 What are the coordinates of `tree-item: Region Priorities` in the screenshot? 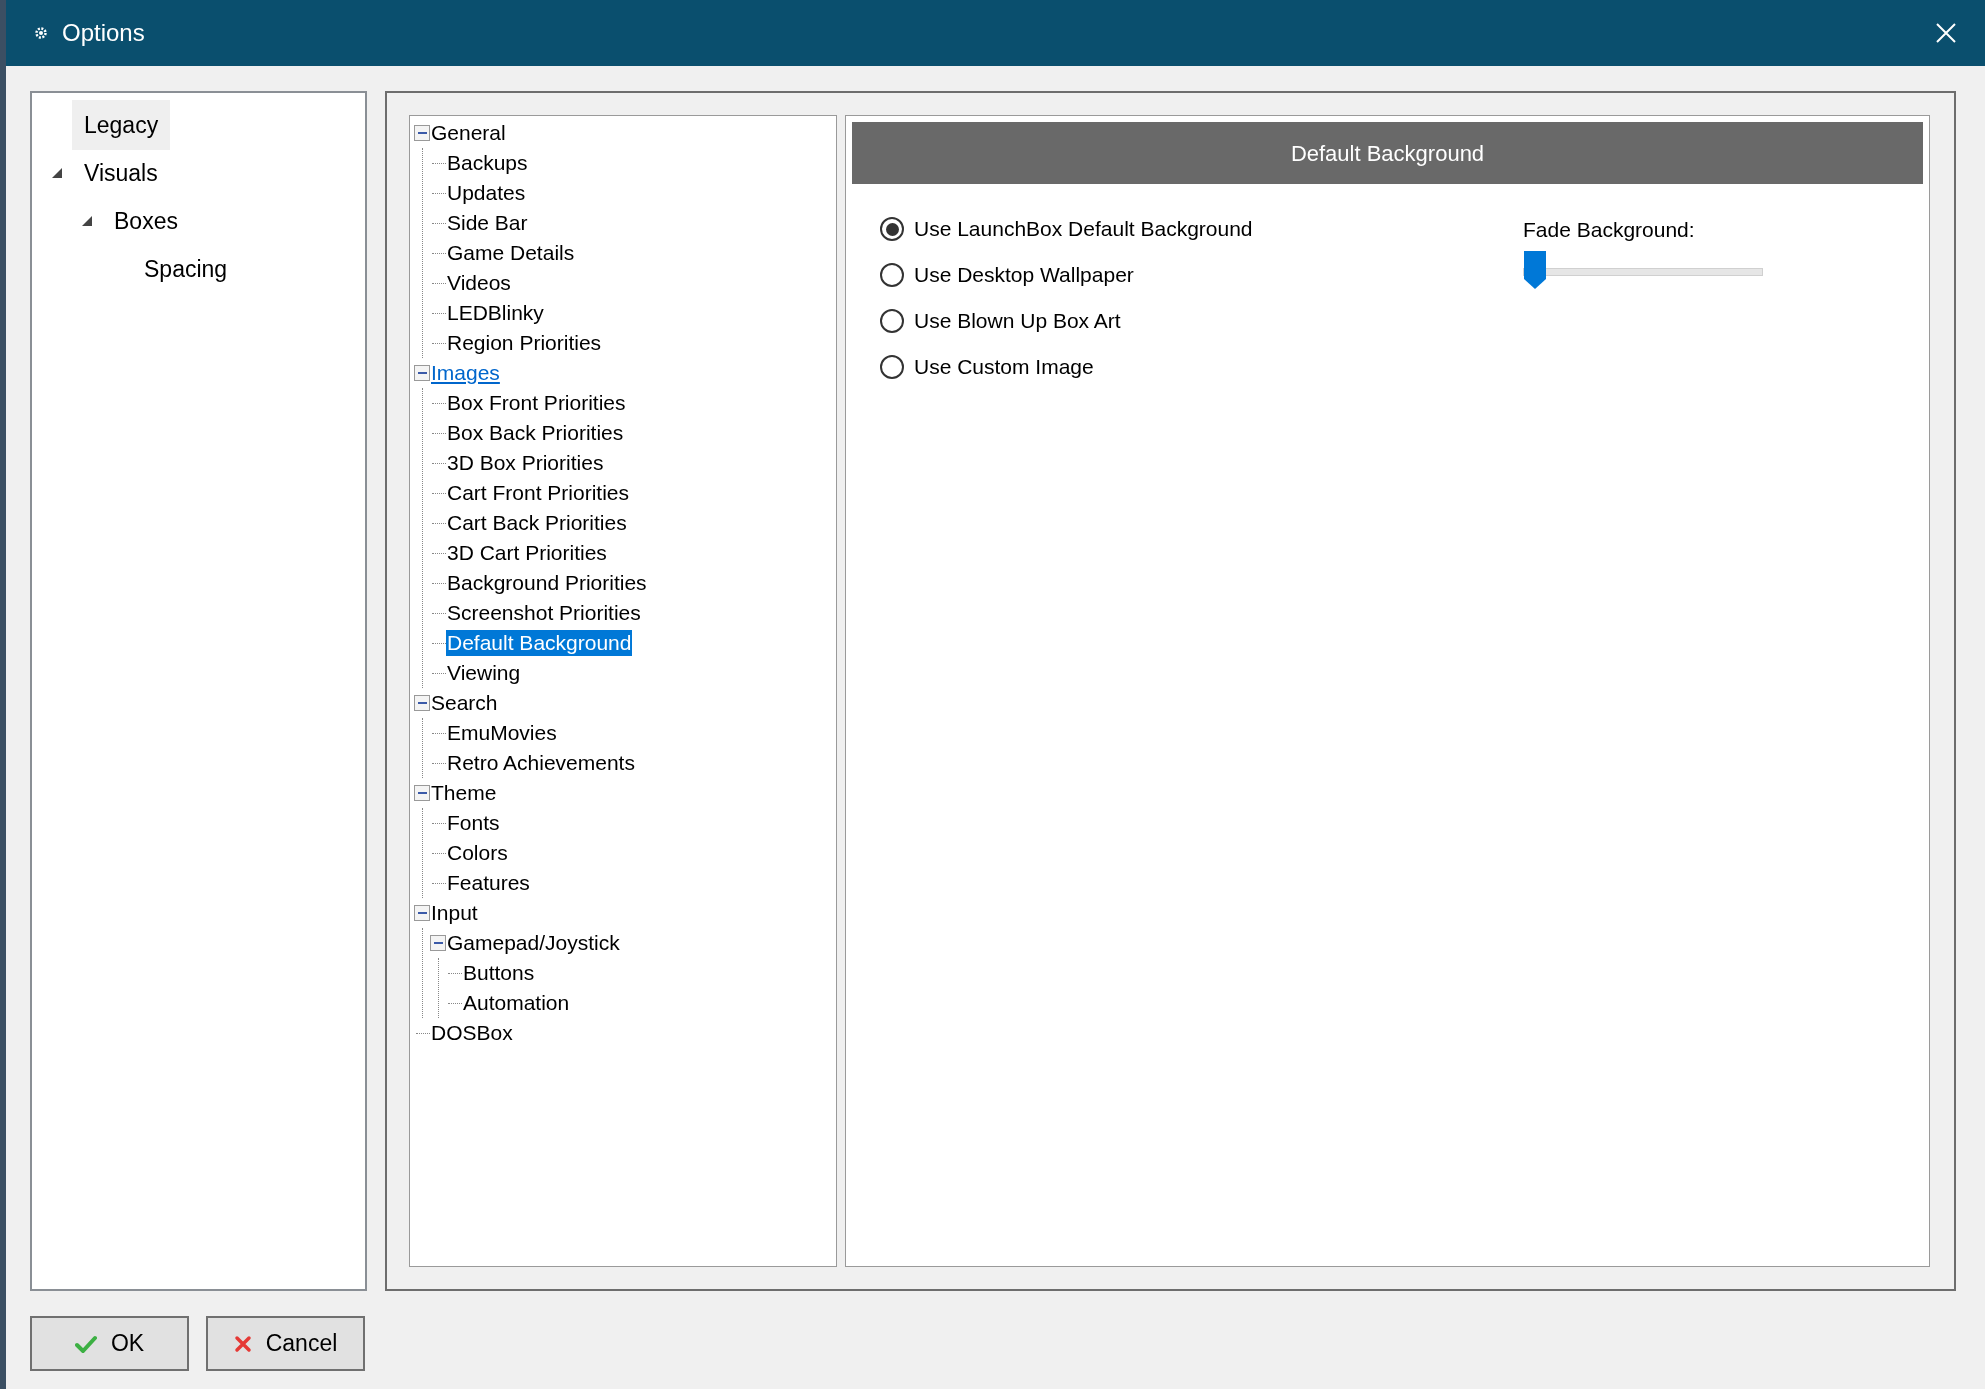 It's located at (524, 343).